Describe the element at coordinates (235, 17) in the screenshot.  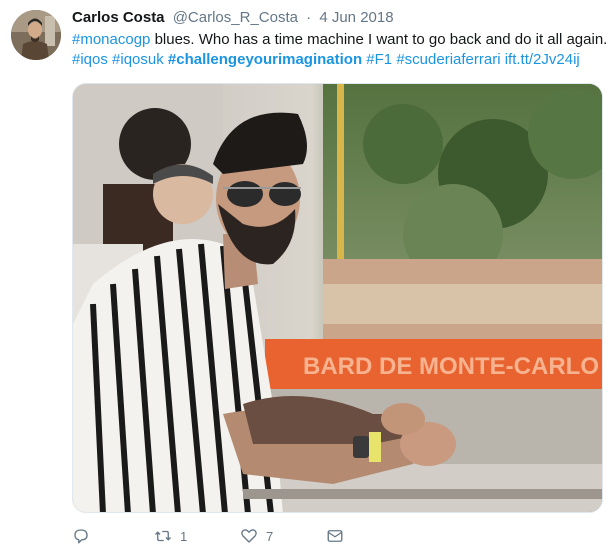
I see `author-handle: @Carlos_R_Costa` at that location.